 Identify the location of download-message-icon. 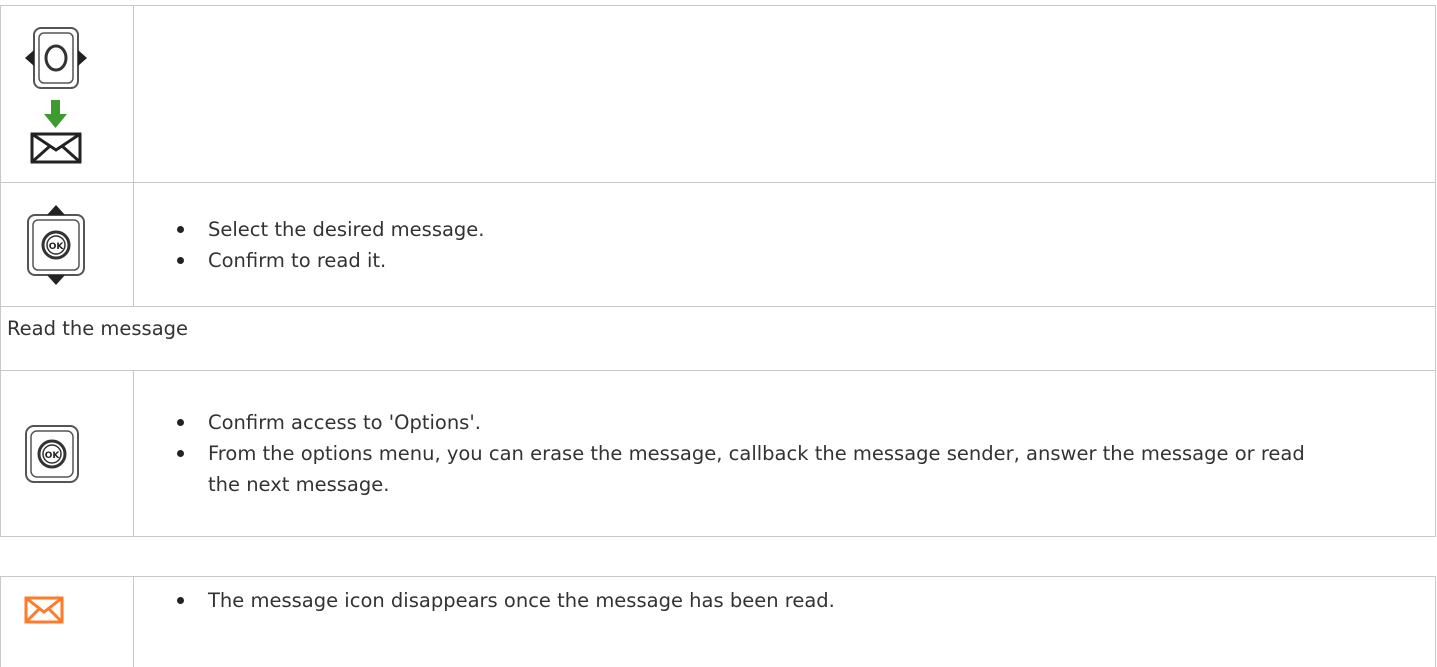
(56, 132).